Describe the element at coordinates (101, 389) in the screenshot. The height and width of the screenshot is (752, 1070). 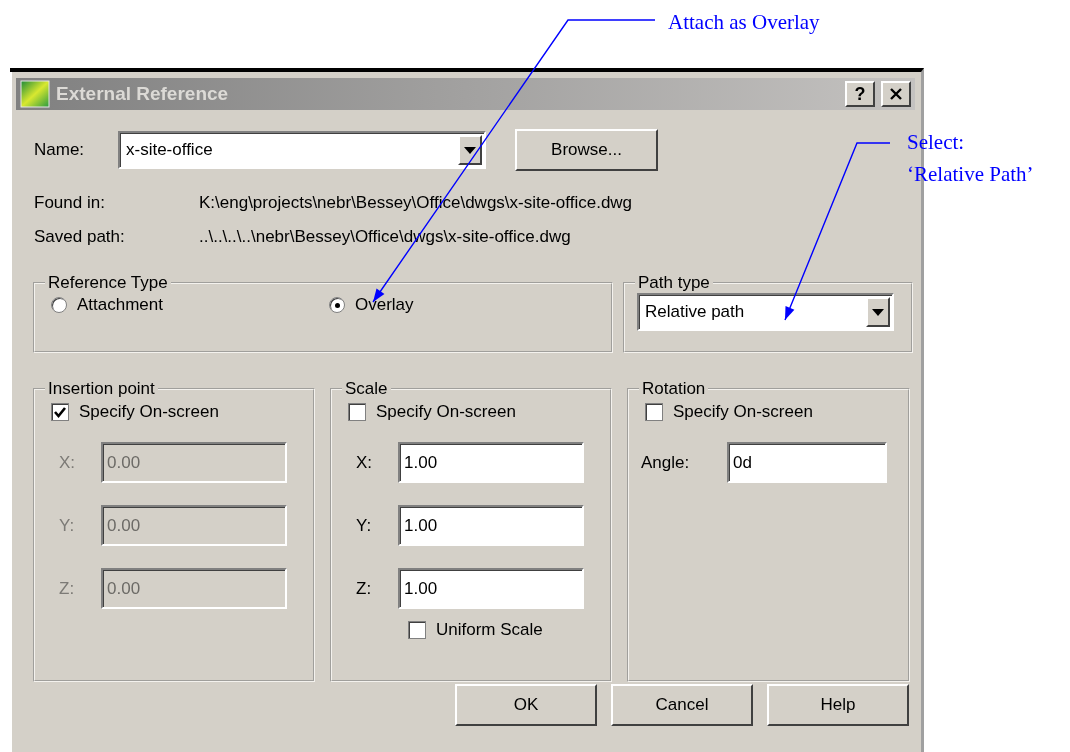
I see `group-title: Insertion point` at that location.